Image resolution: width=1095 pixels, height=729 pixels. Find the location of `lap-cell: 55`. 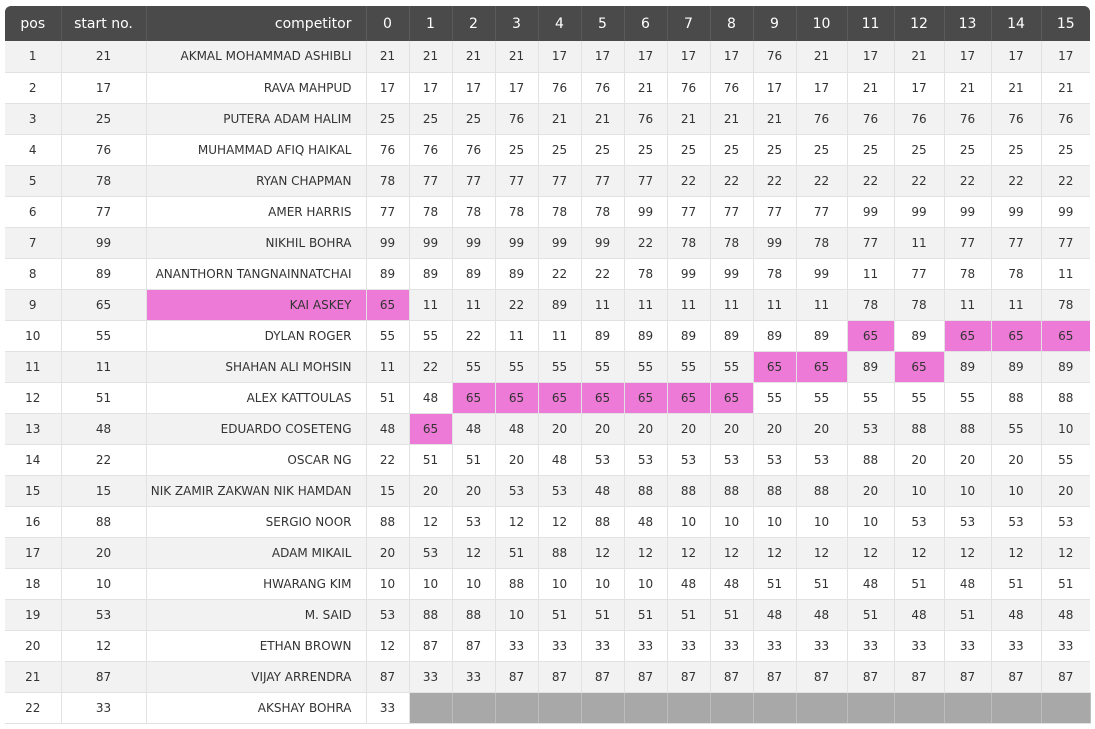

lap-cell: 55 is located at coordinates (1065, 460).